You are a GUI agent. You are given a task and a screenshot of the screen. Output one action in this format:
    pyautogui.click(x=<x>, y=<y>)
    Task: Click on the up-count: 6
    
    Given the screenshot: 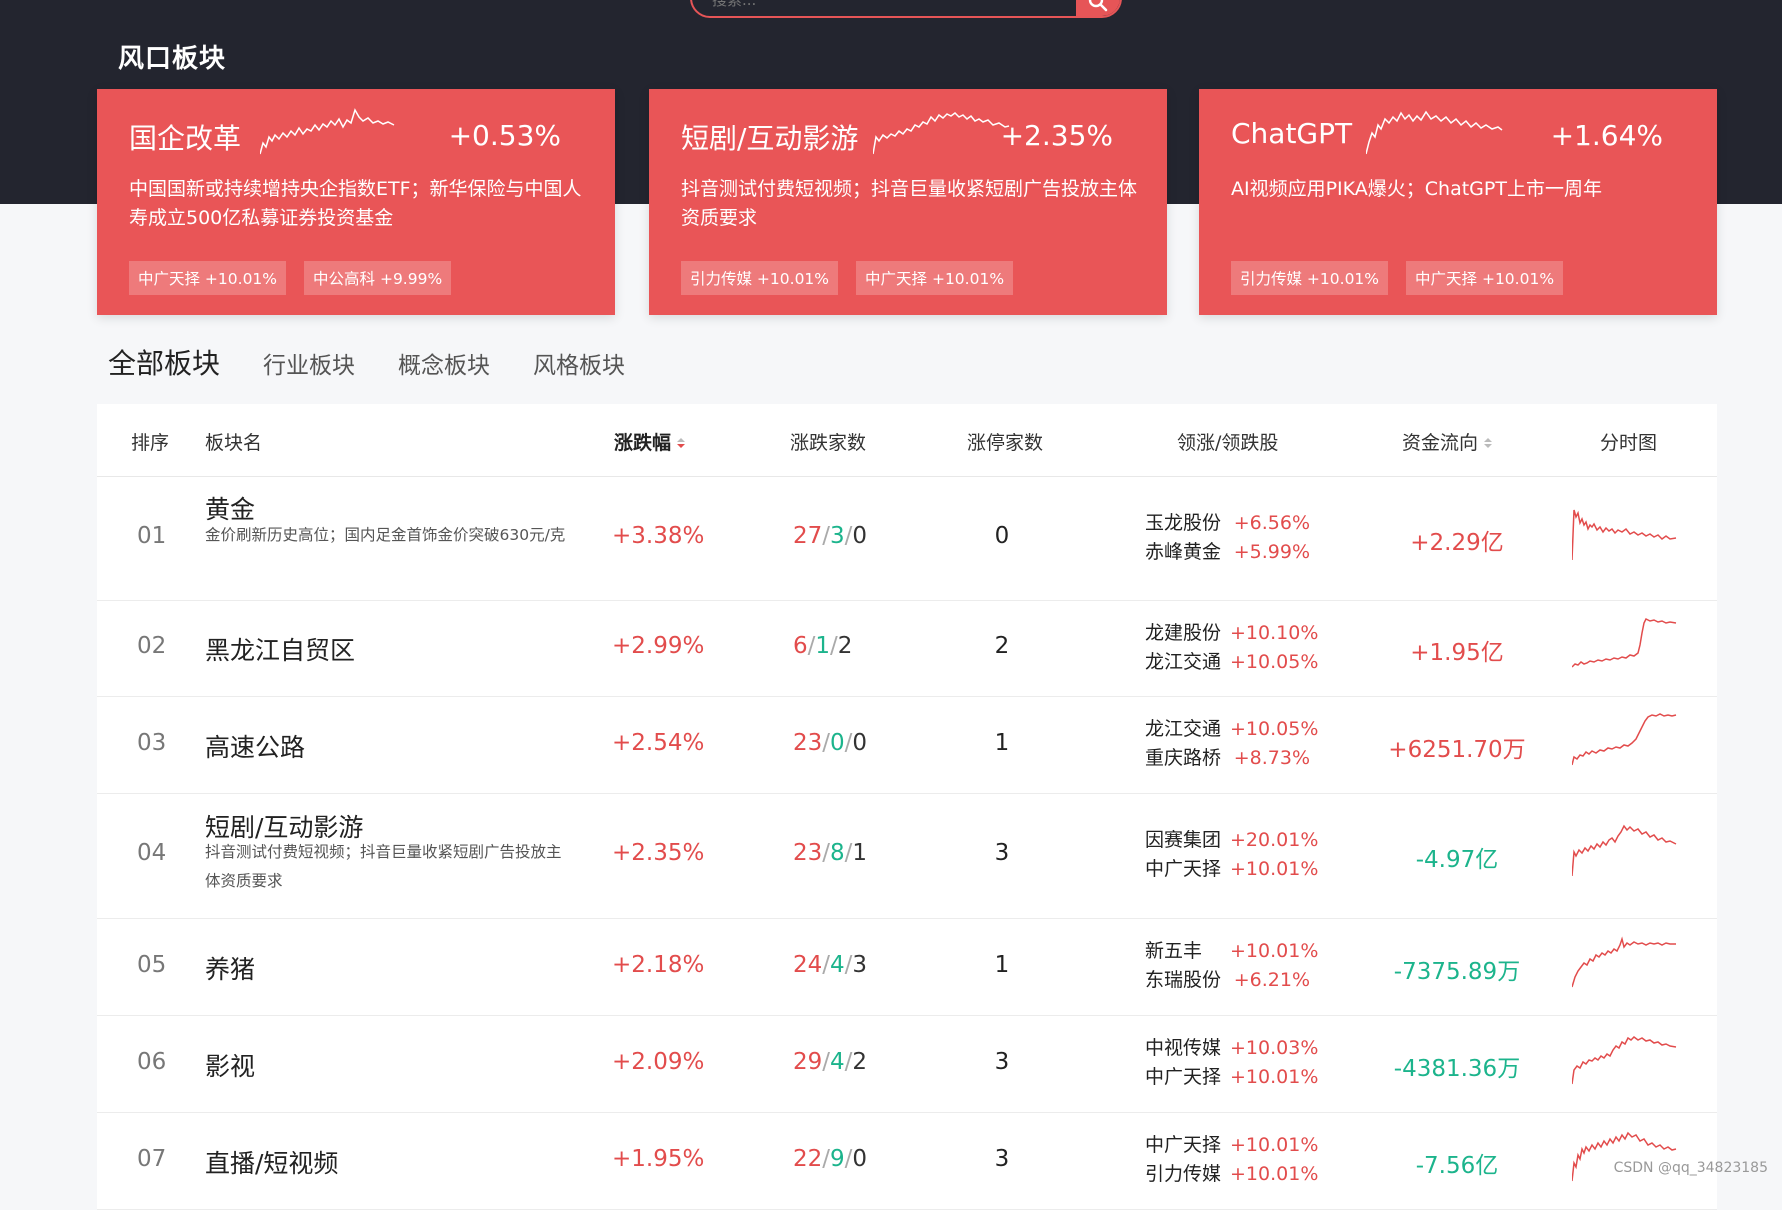 What is the action you would take?
    pyautogui.click(x=800, y=646)
    